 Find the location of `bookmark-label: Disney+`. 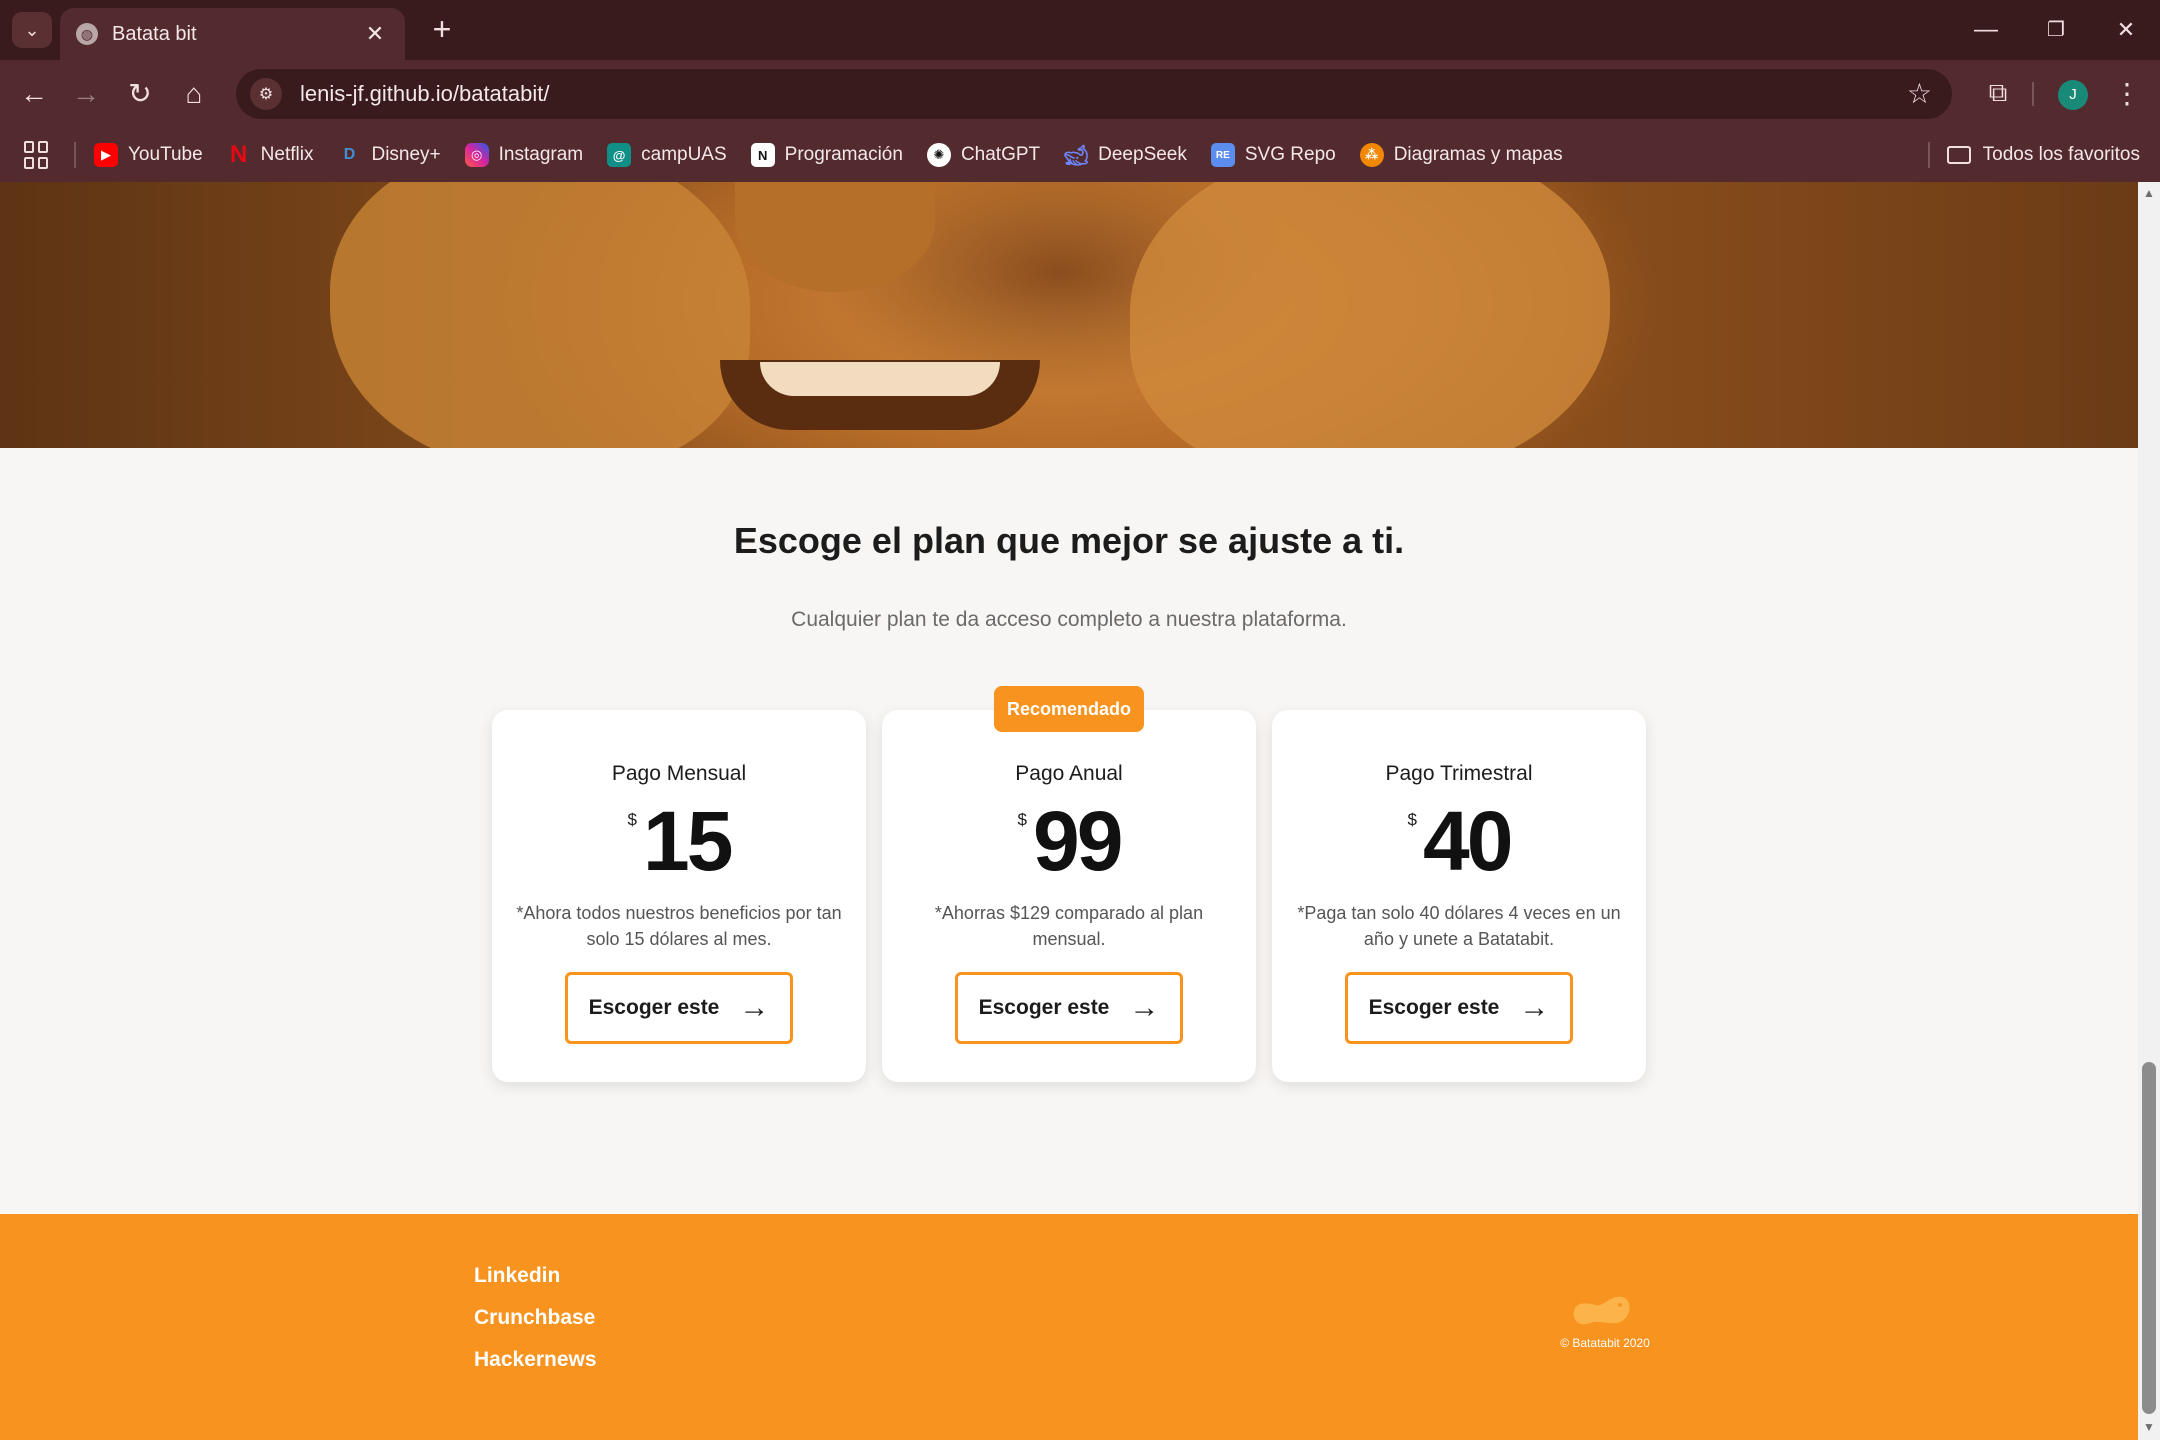

bookmark-label: Disney+ is located at coordinates (406, 154).